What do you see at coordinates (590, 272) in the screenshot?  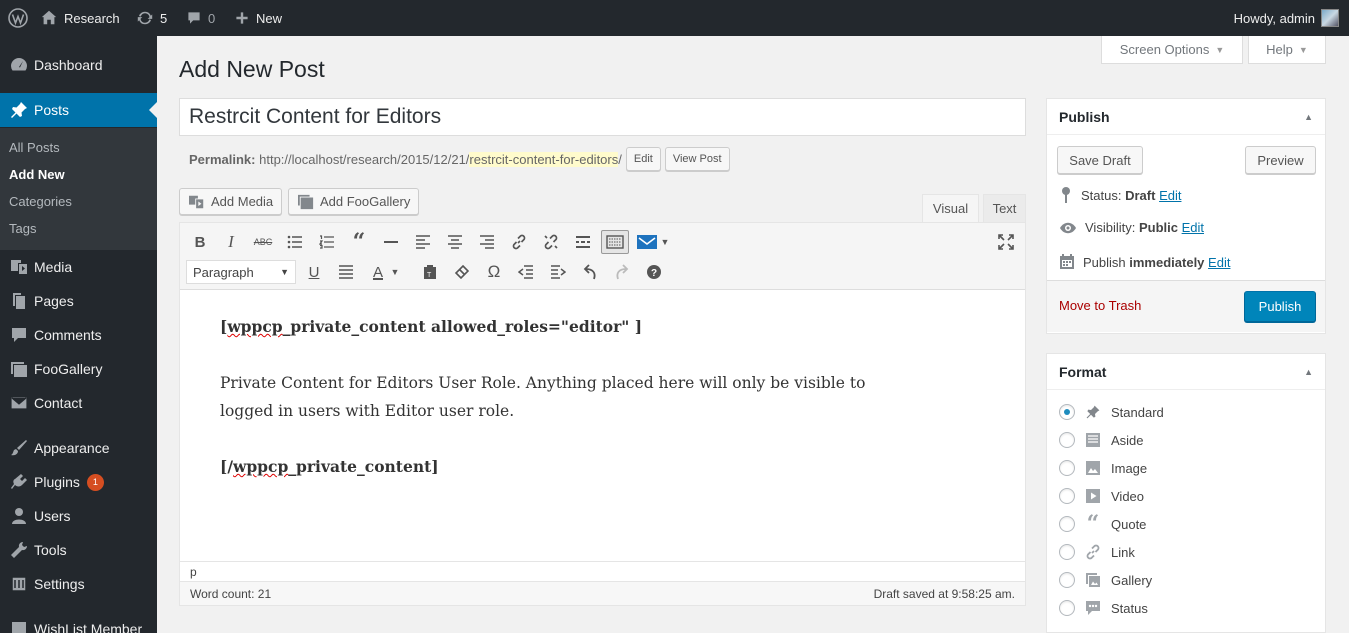 I see `undo-icon` at bounding box center [590, 272].